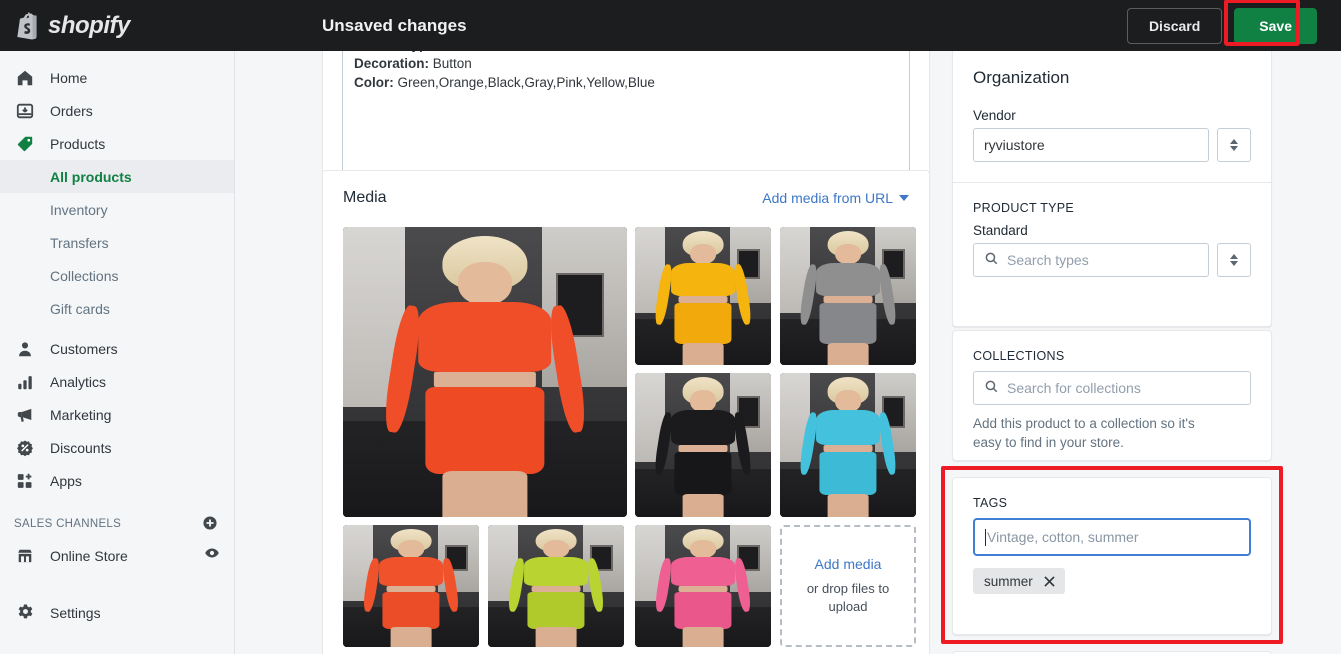 The image size is (1341, 654). What do you see at coordinates (1234, 260) in the screenshot?
I see `product-type-stepper-button` at bounding box center [1234, 260].